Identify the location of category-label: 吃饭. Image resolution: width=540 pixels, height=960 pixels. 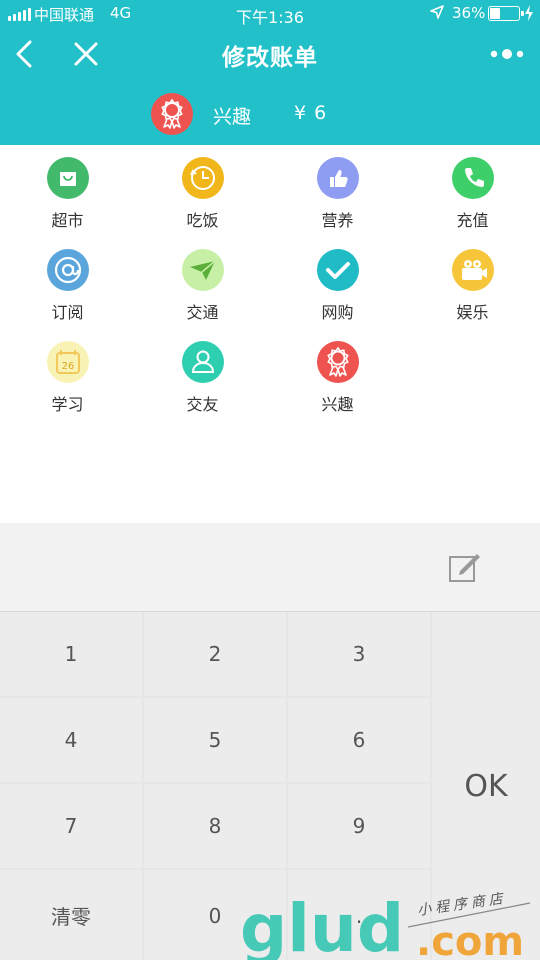
(202, 220).